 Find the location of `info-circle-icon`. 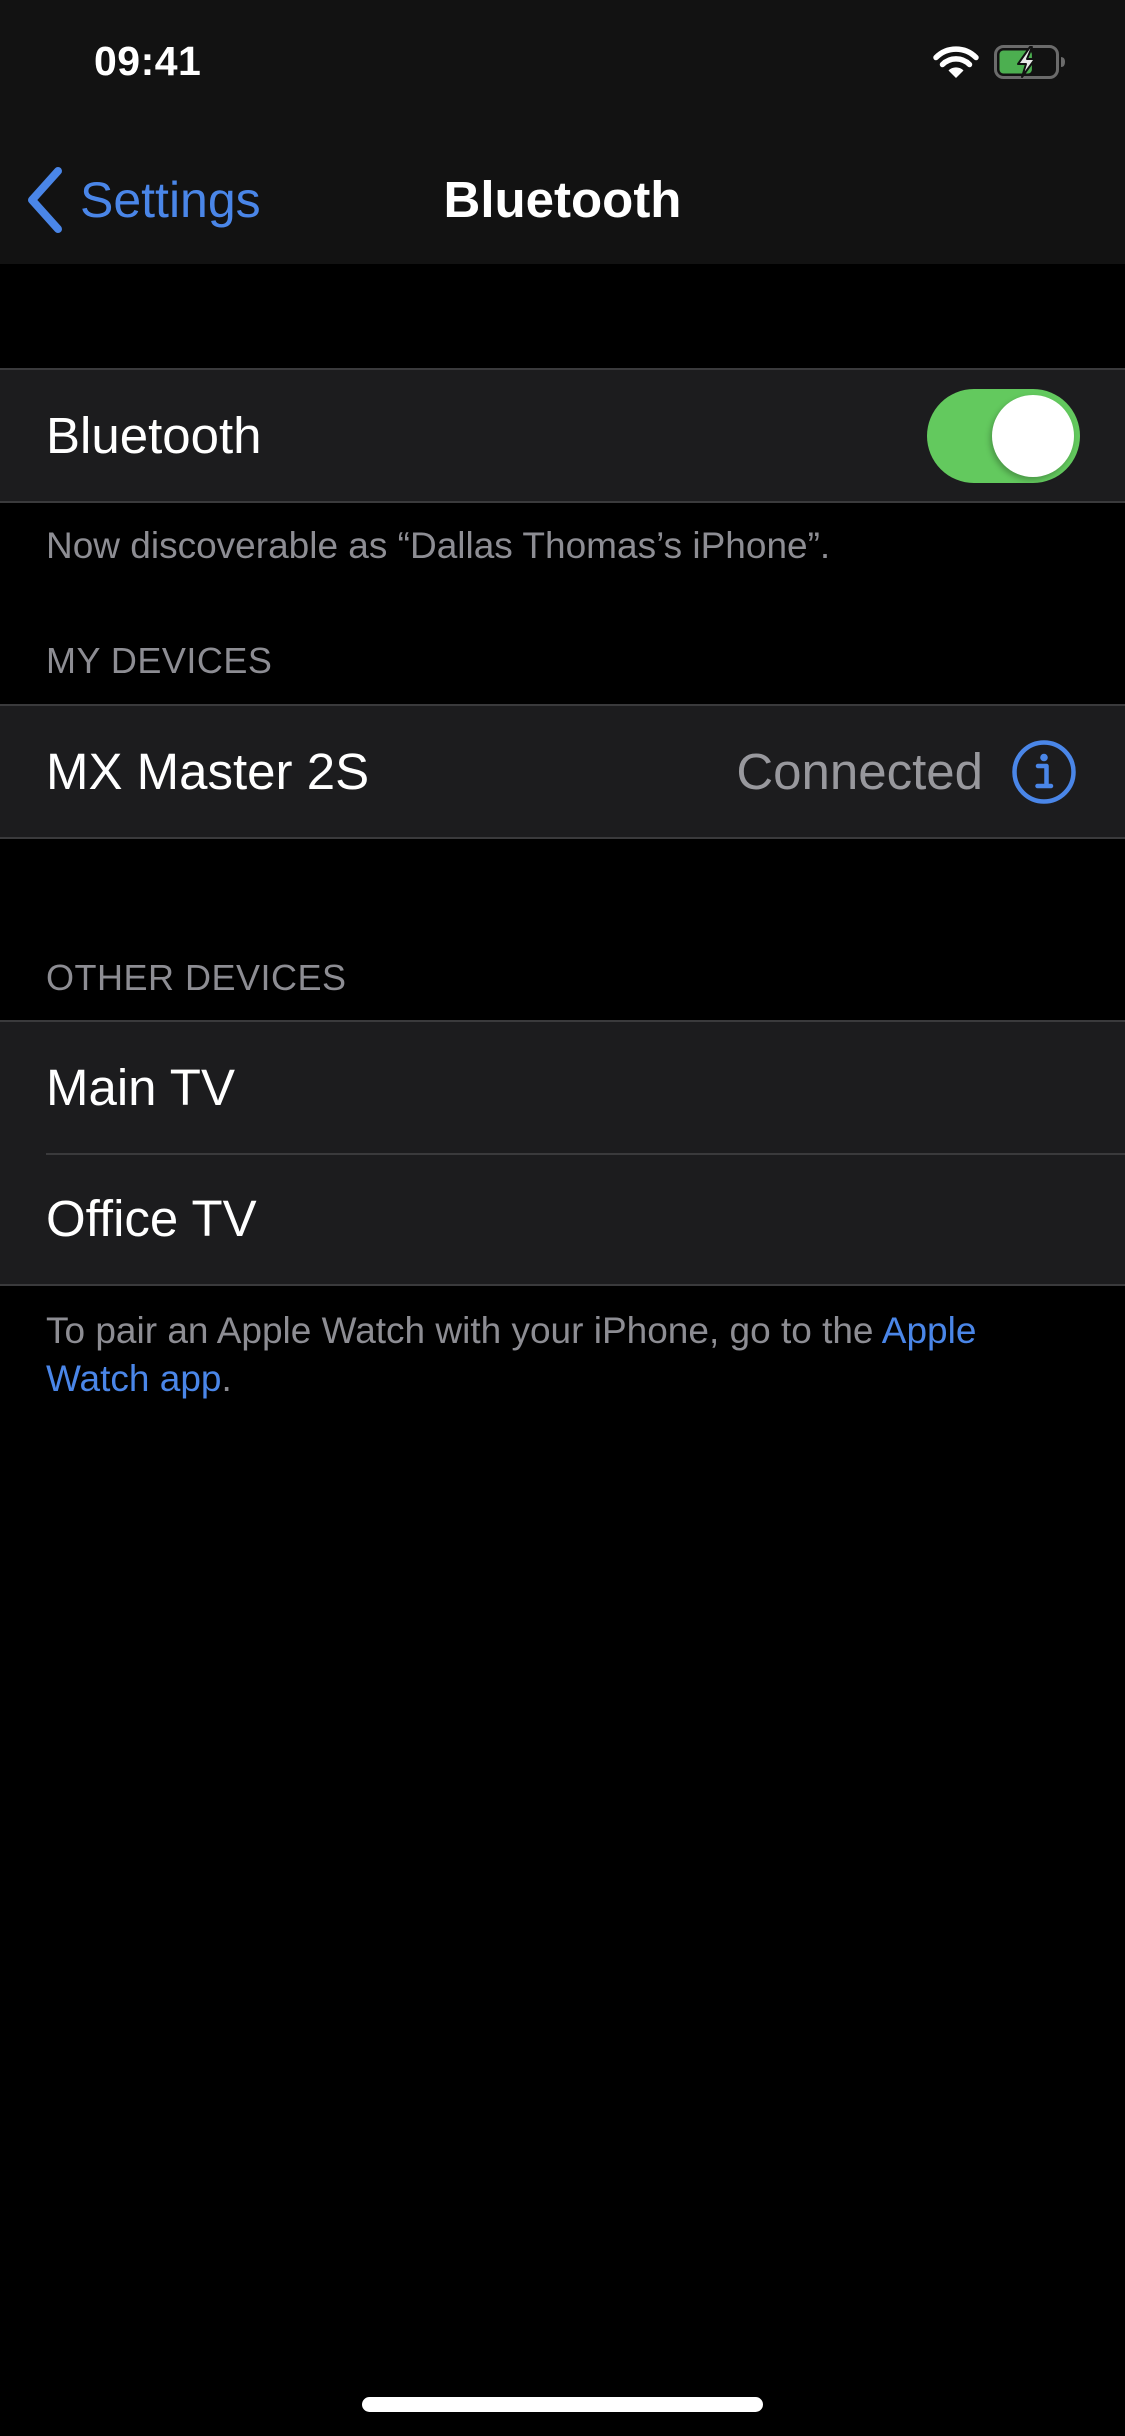

info-circle-icon is located at coordinates (1044, 772).